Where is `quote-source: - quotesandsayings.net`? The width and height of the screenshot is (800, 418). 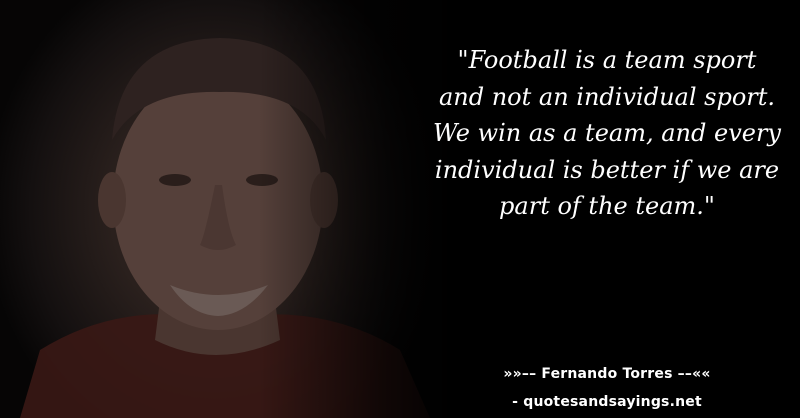
quote-source: - quotesandsayings.net is located at coordinates (607, 402).